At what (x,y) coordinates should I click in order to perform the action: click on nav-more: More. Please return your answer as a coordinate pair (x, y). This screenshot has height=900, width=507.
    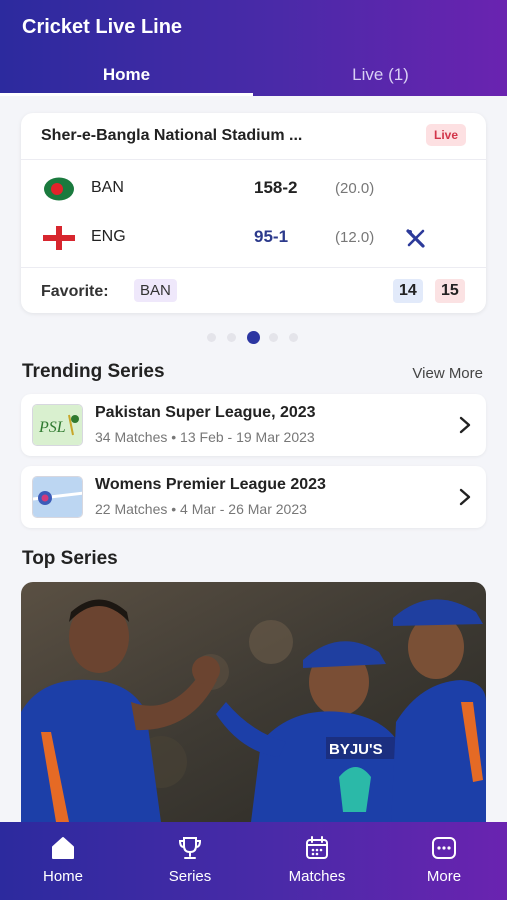
    Looking at the image, I should click on (444, 861).